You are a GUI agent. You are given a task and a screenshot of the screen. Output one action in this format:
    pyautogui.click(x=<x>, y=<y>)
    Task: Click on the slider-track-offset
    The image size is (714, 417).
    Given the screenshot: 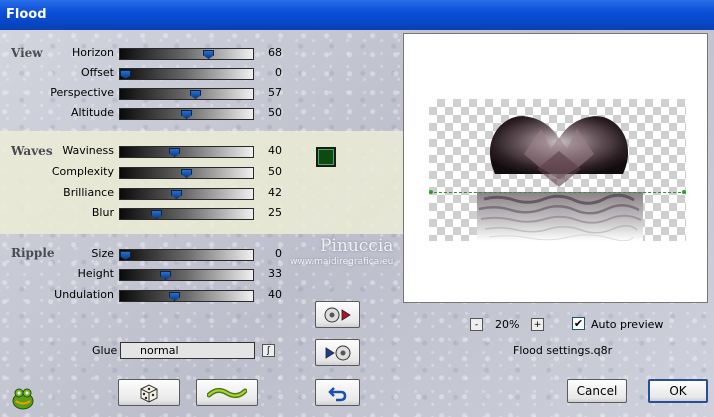 What is the action you would take?
    pyautogui.click(x=186, y=74)
    